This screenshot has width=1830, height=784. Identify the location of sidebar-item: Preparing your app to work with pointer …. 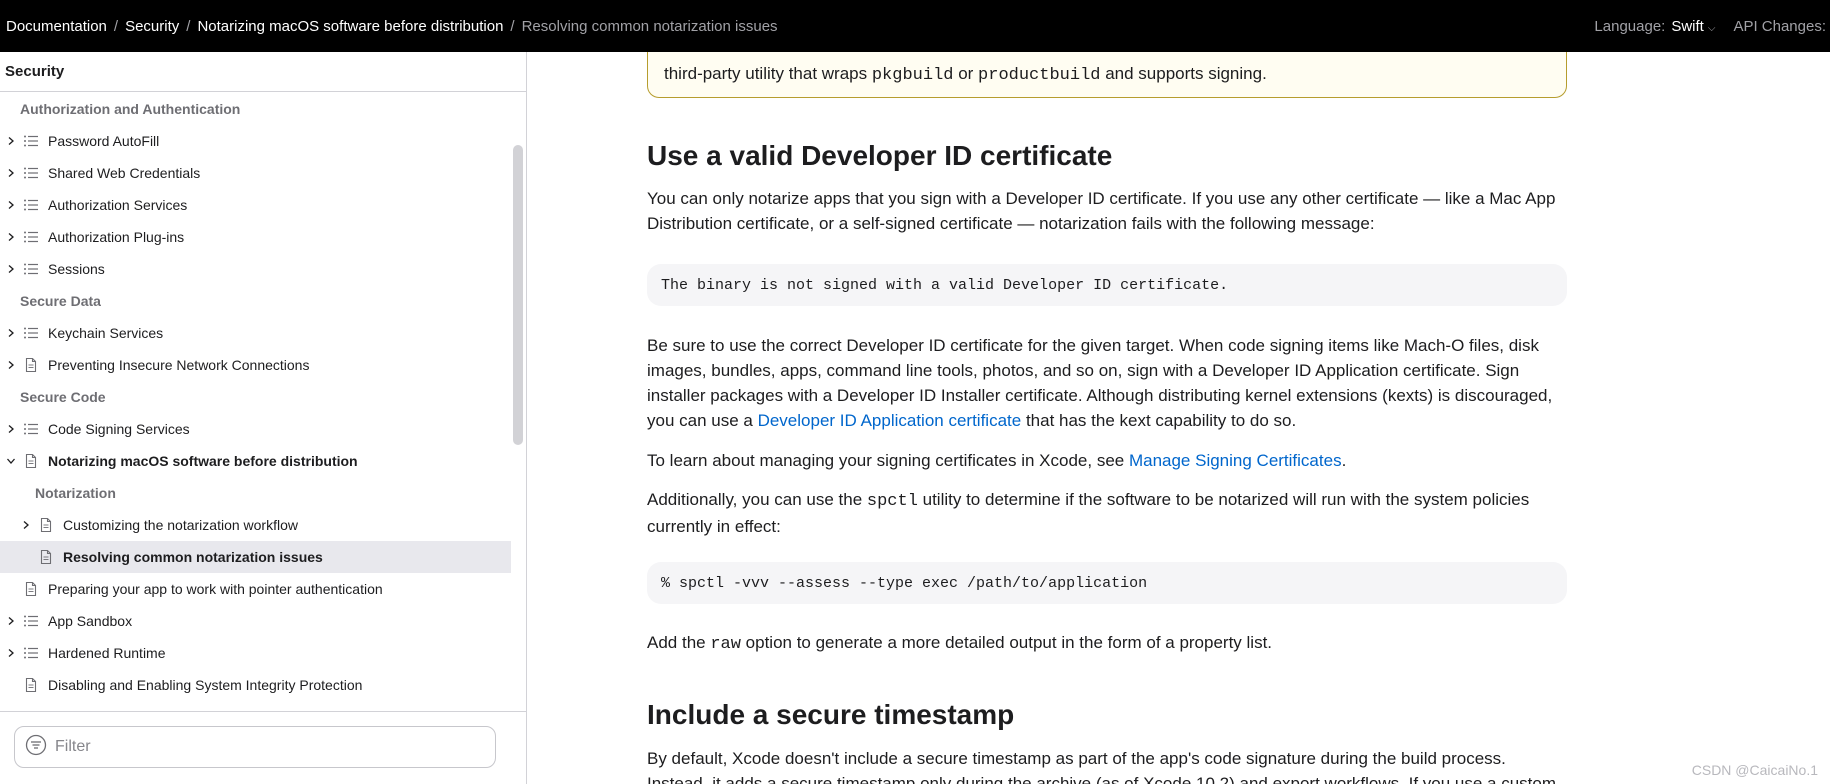
(255, 589).